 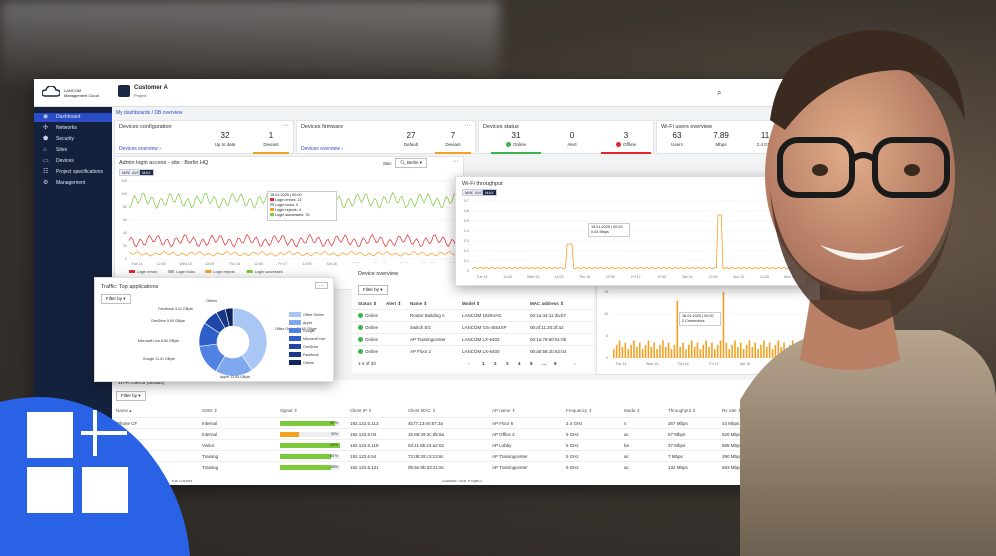 I want to click on deviant-stat: 1 Deviant, so click(x=271, y=139).